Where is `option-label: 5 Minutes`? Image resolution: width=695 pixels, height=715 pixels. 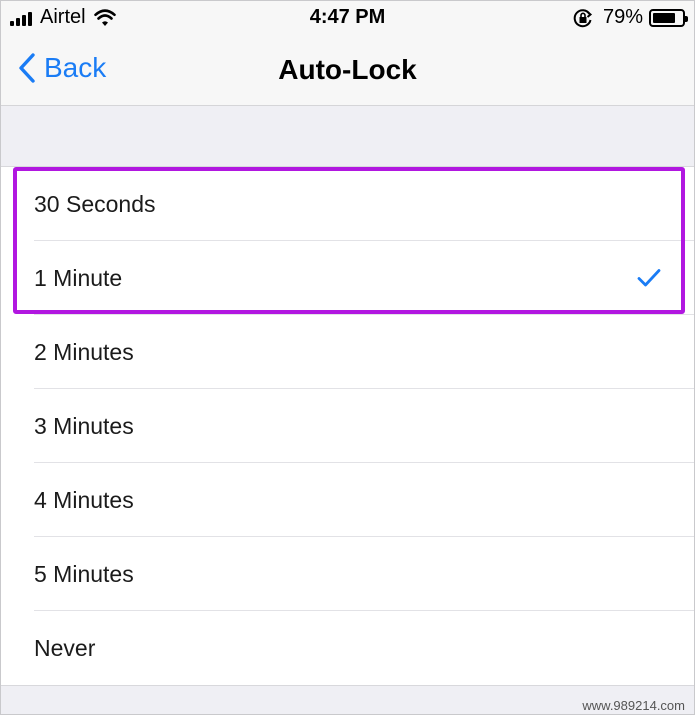 option-label: 5 Minutes is located at coordinates (84, 574).